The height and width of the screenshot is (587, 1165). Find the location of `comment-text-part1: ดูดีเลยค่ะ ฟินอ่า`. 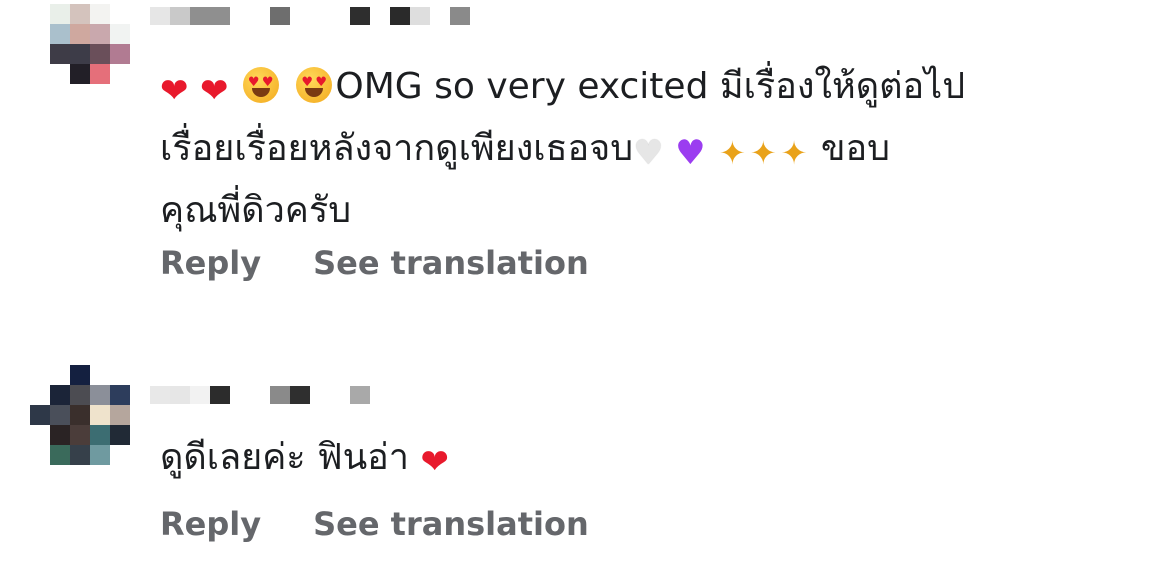

comment-text-part1: ดูดีเลยค่ะ ฟินอ่า is located at coordinates (285, 457).